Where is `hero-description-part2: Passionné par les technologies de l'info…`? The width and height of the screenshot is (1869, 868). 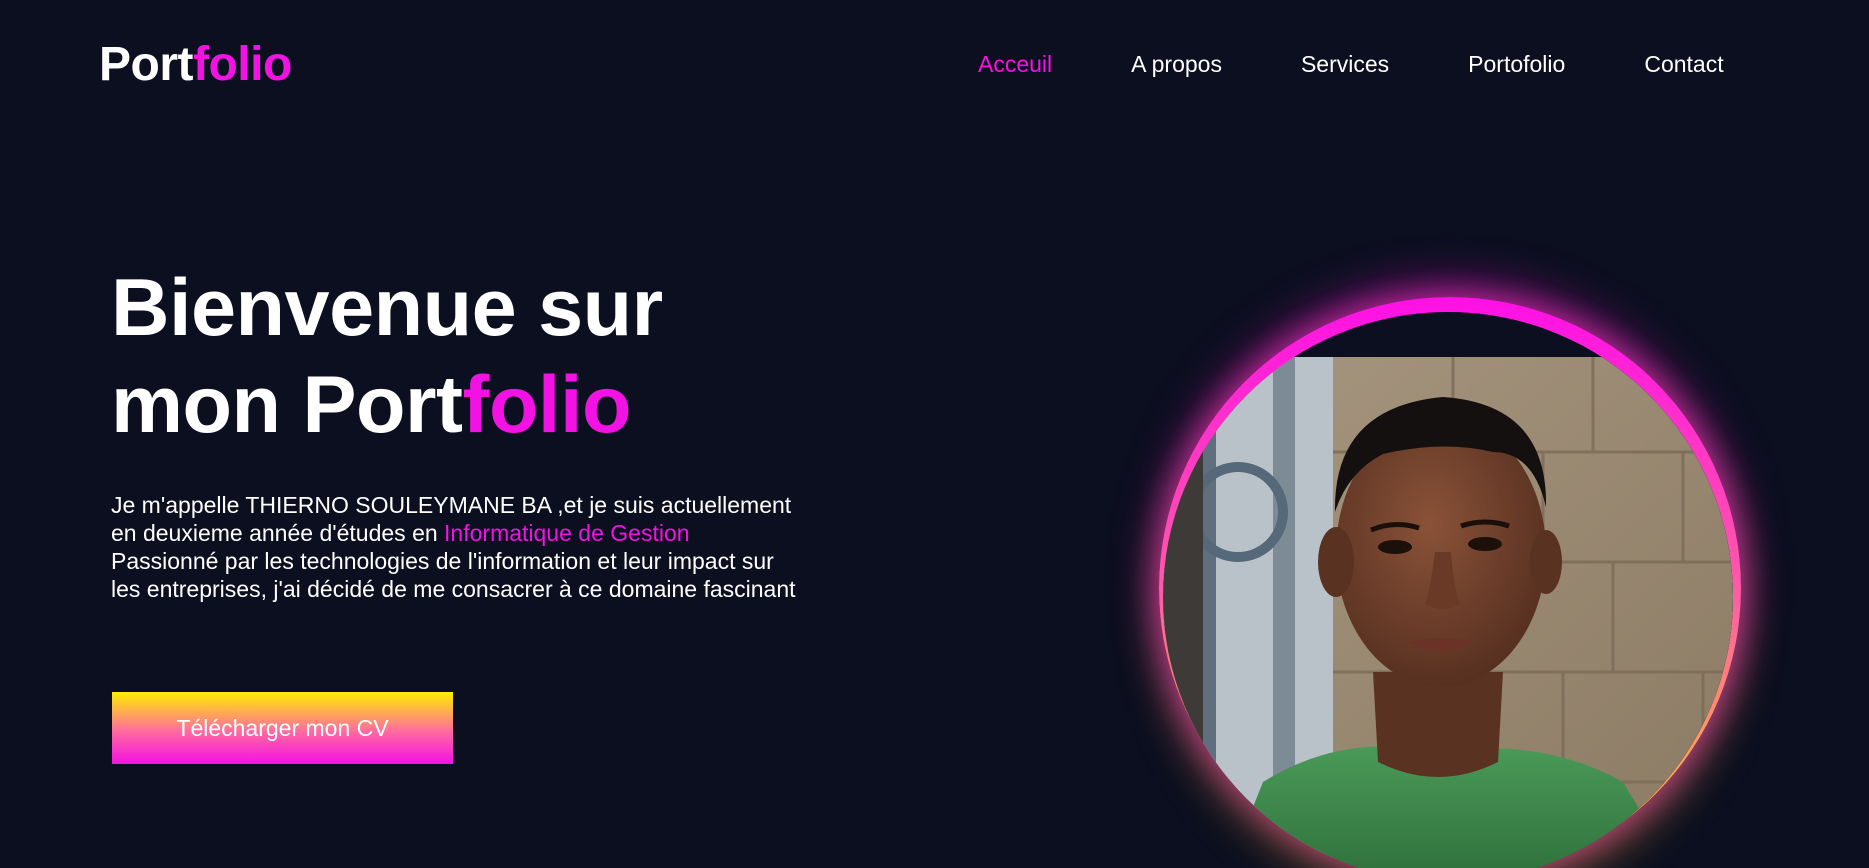 hero-description-part2: Passionné par les technologies de l'info… is located at coordinates (453, 575).